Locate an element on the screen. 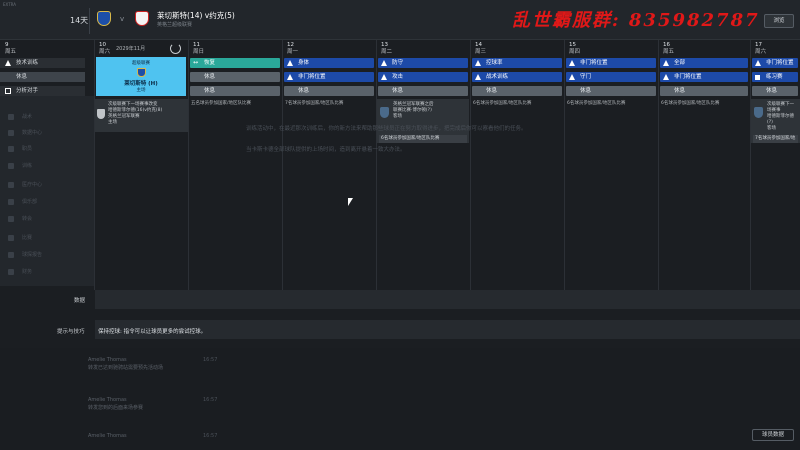 Image resolution: width=800 pixels, height=450 pixels. match-opponent: 莱切斯特 (H) is located at coordinates (141, 84).